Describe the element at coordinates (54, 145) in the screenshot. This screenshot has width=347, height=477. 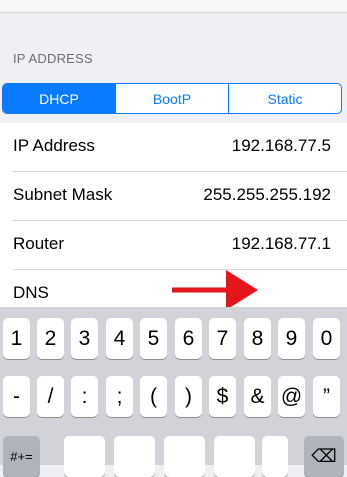
I see `ip-address-label: IP Address` at that location.